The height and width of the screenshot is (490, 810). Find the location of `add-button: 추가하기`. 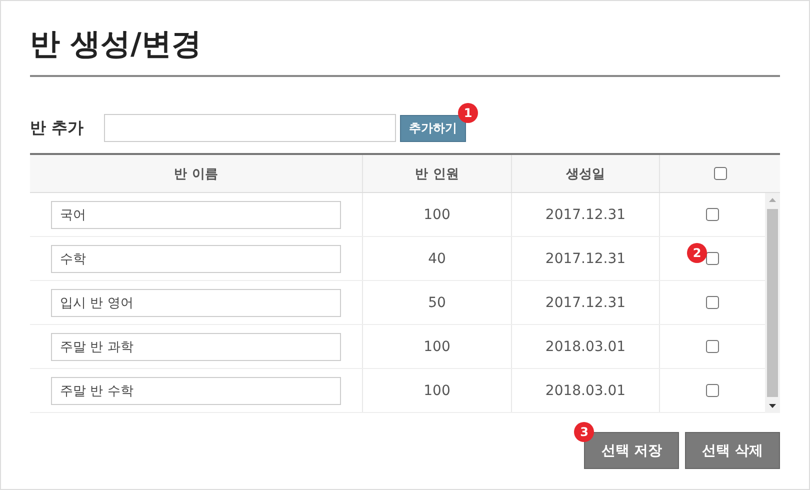

add-button: 추가하기 is located at coordinates (433, 128).